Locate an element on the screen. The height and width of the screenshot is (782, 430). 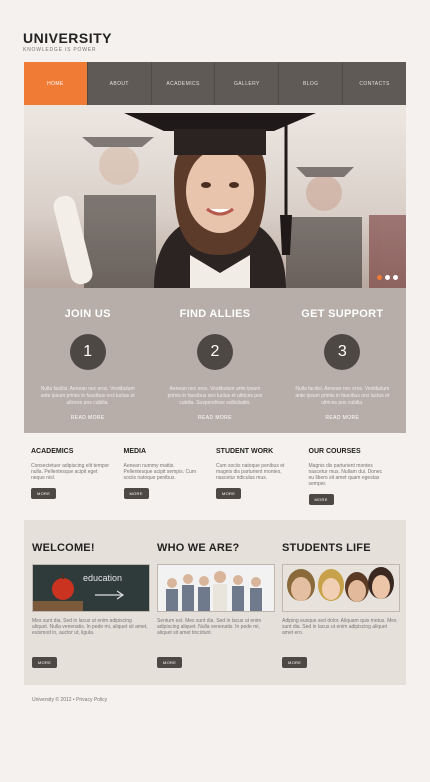
step-number-badge: 3 is located at coordinates (342, 352).